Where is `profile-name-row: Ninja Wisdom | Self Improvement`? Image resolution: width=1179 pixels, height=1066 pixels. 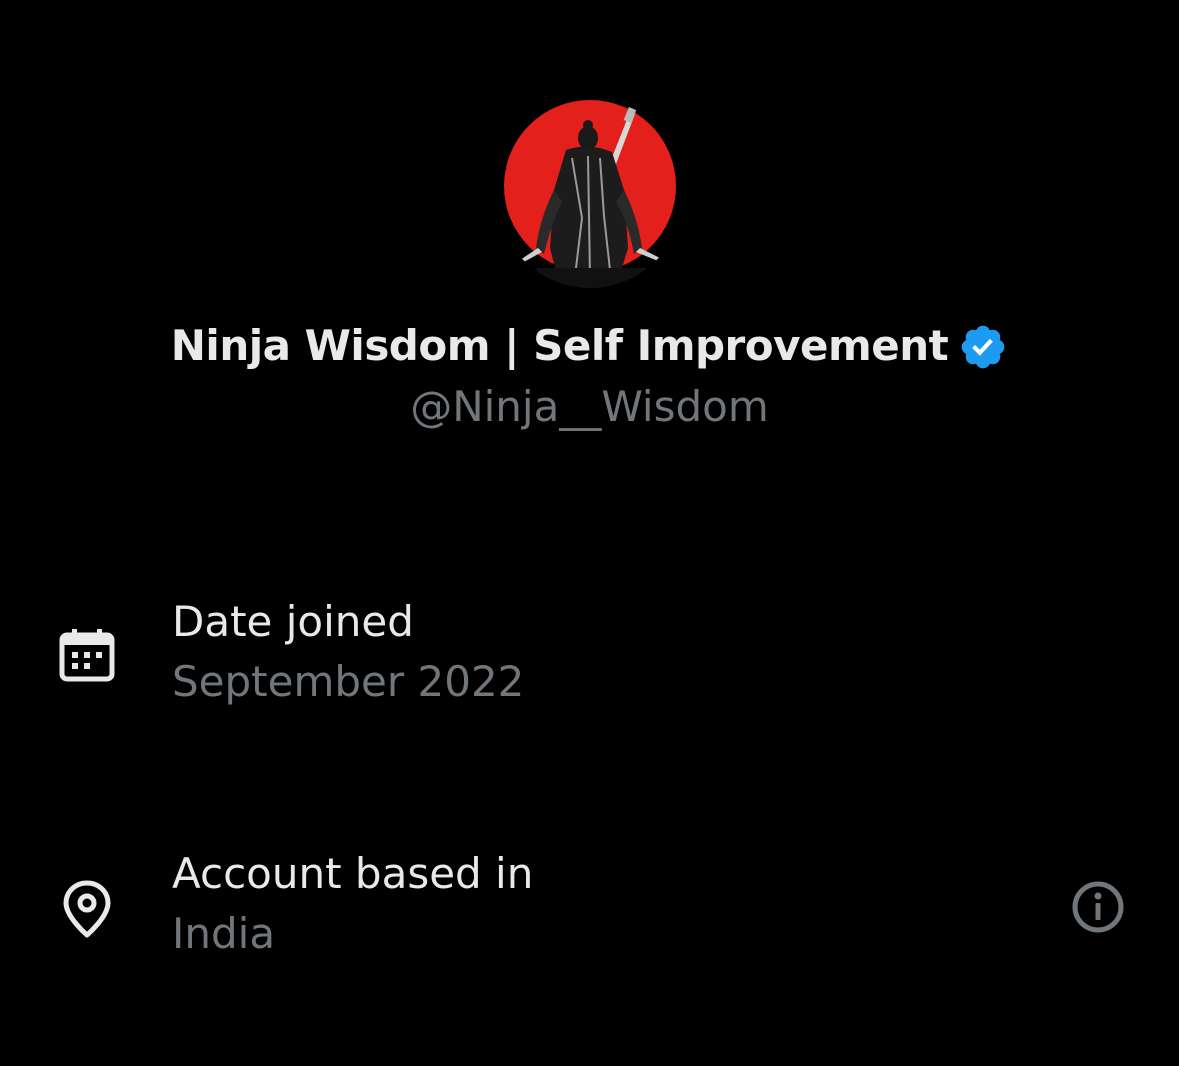 profile-name-row: Ninja Wisdom | Self Improvement is located at coordinates (589, 345).